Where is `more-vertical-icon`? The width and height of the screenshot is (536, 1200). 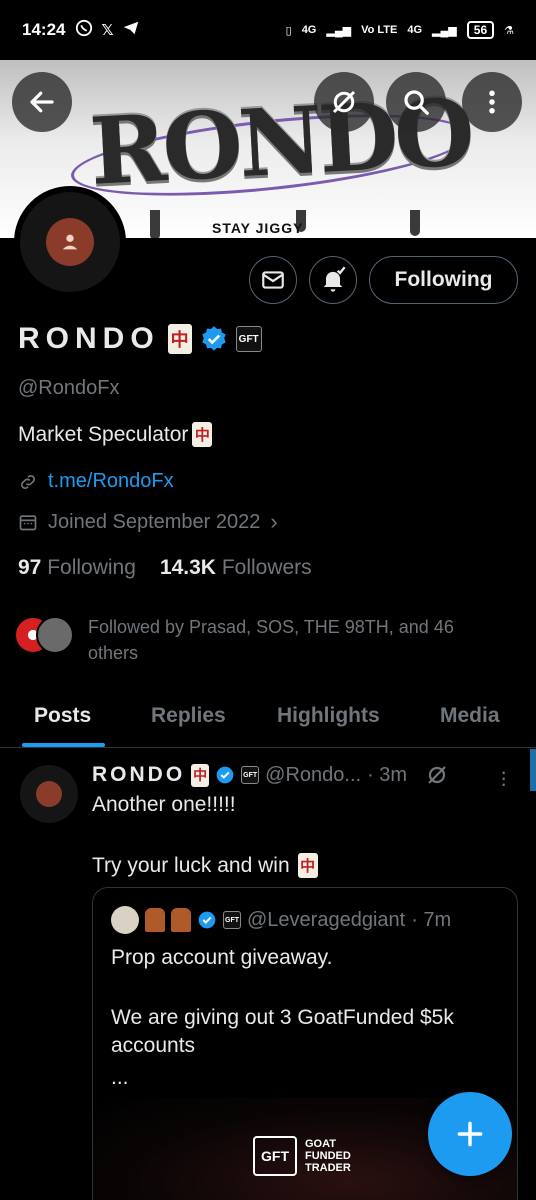
more-vertical-icon is located at coordinates (492, 102).